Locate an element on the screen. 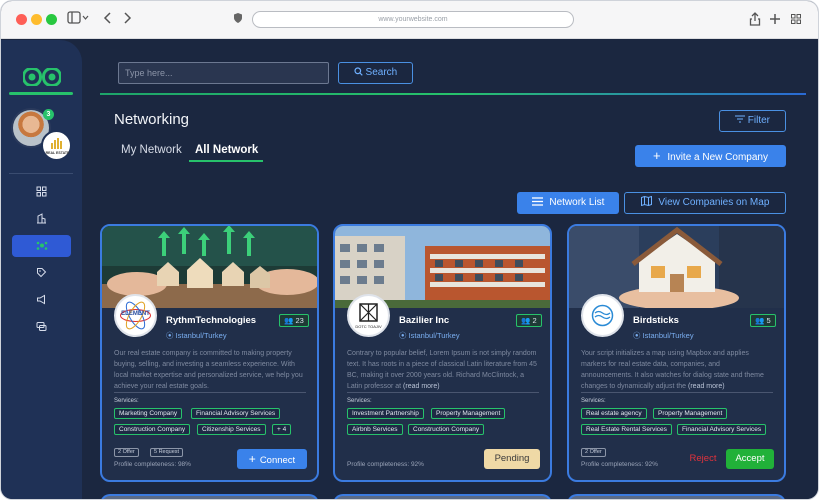 Image resolution: width=819 pixels, height=500 pixels. connect-button: + Connect is located at coordinates (272, 459).